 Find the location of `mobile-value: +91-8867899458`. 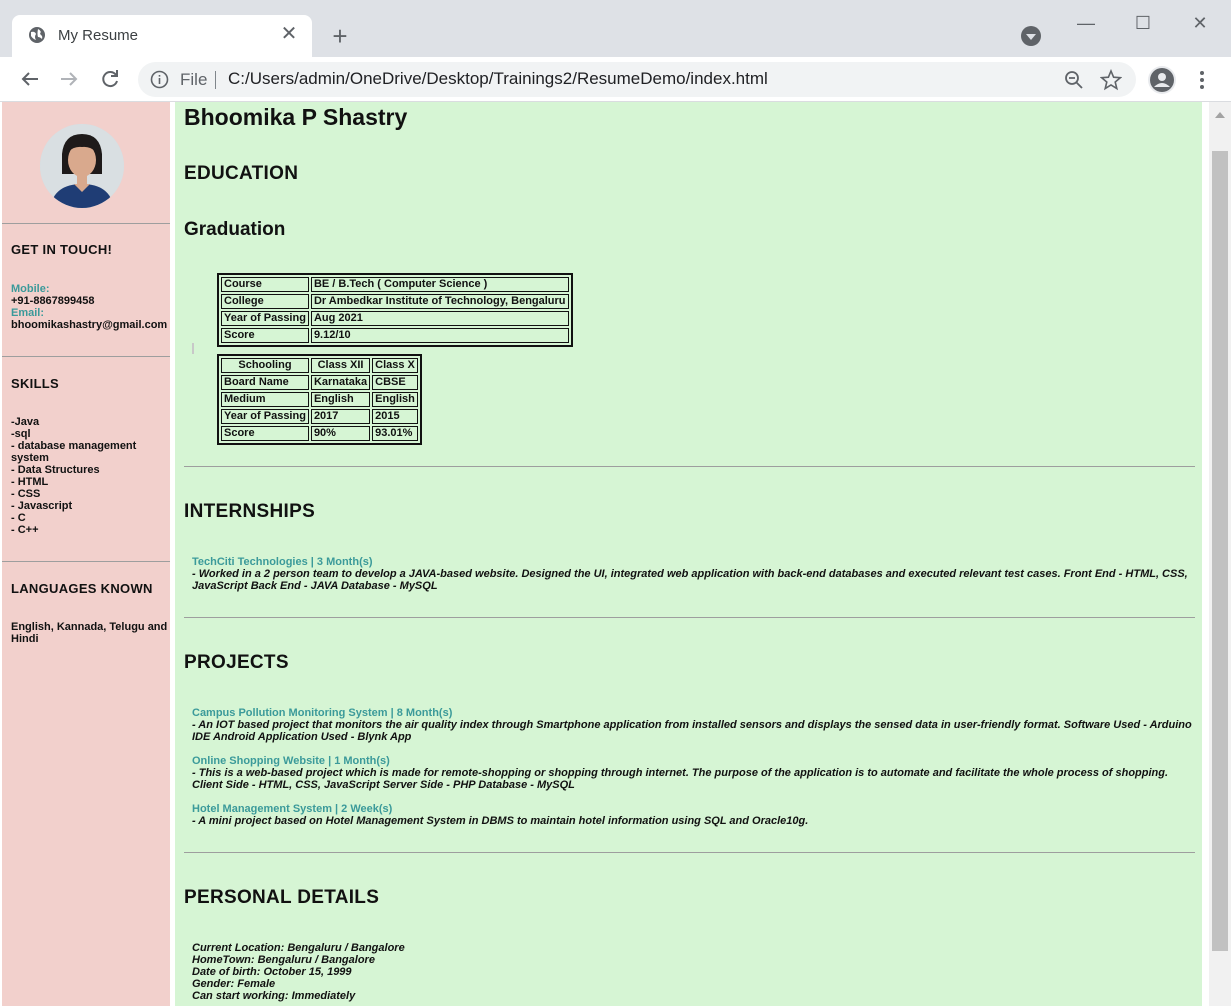

mobile-value: +91-8867899458 is located at coordinates (53, 301).